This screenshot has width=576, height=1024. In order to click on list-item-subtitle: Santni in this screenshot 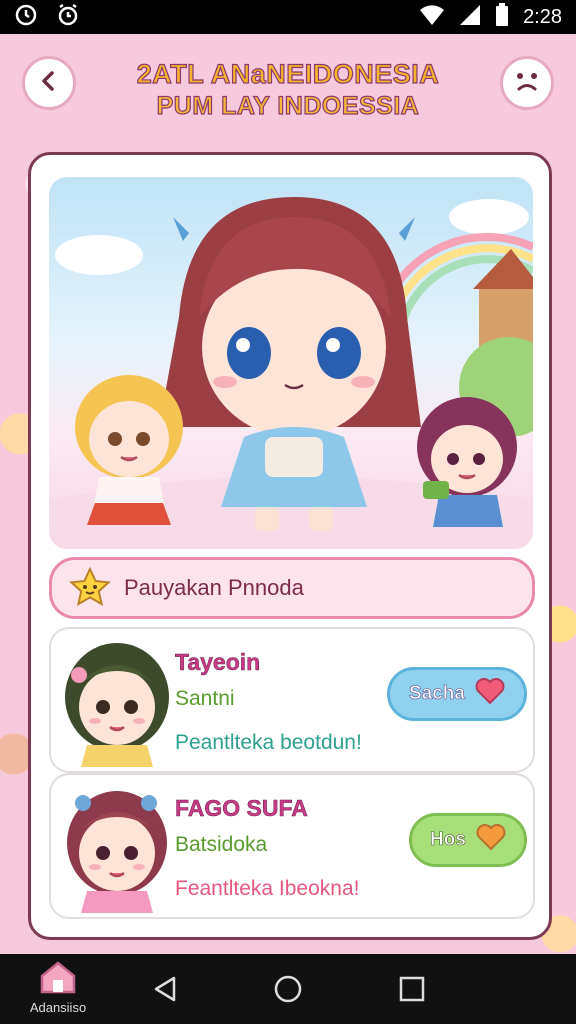, I will do `click(205, 698)`.